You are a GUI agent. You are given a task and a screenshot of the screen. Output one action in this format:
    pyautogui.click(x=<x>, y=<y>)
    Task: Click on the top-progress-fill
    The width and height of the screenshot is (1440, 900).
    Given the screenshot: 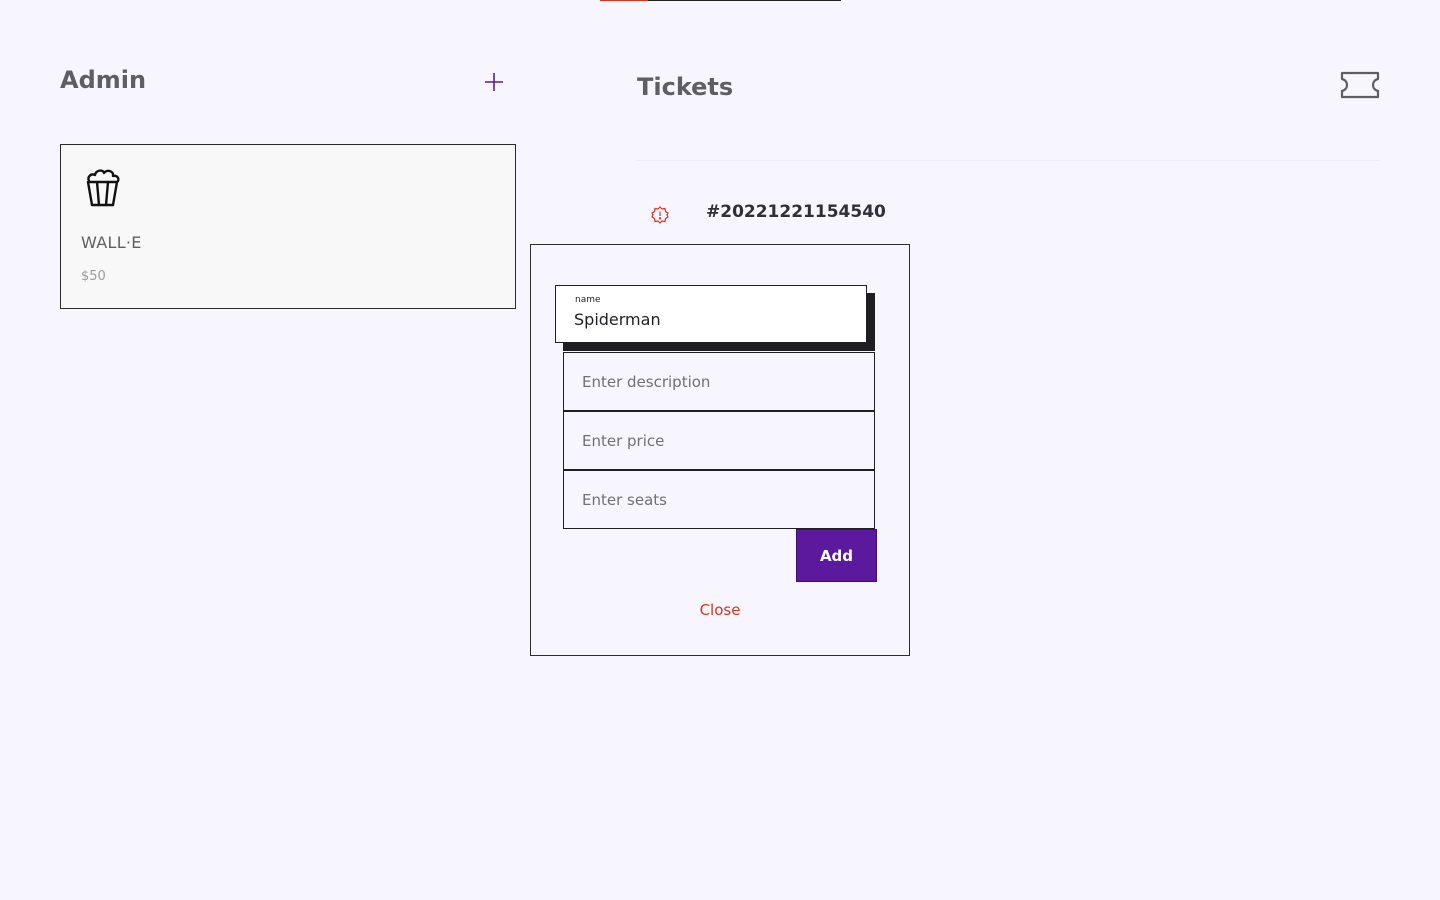 What is the action you would take?
    pyautogui.click(x=624, y=0)
    